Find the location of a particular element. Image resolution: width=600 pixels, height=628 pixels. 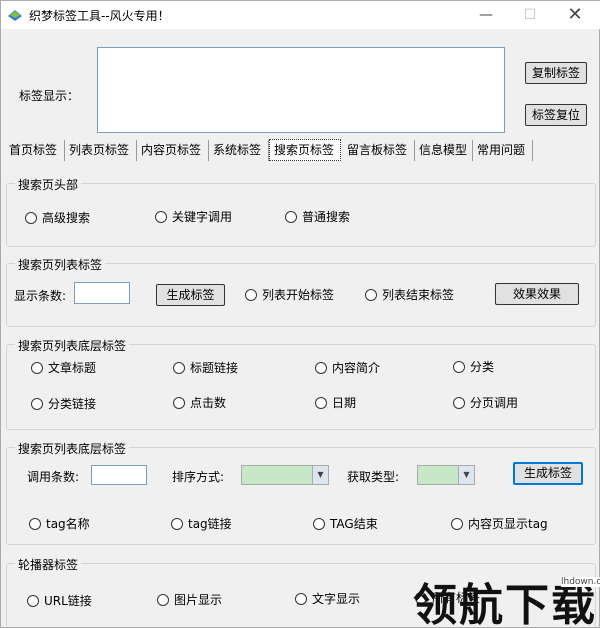

radio-keyword-call: 关键字调用 is located at coordinates (193, 217).